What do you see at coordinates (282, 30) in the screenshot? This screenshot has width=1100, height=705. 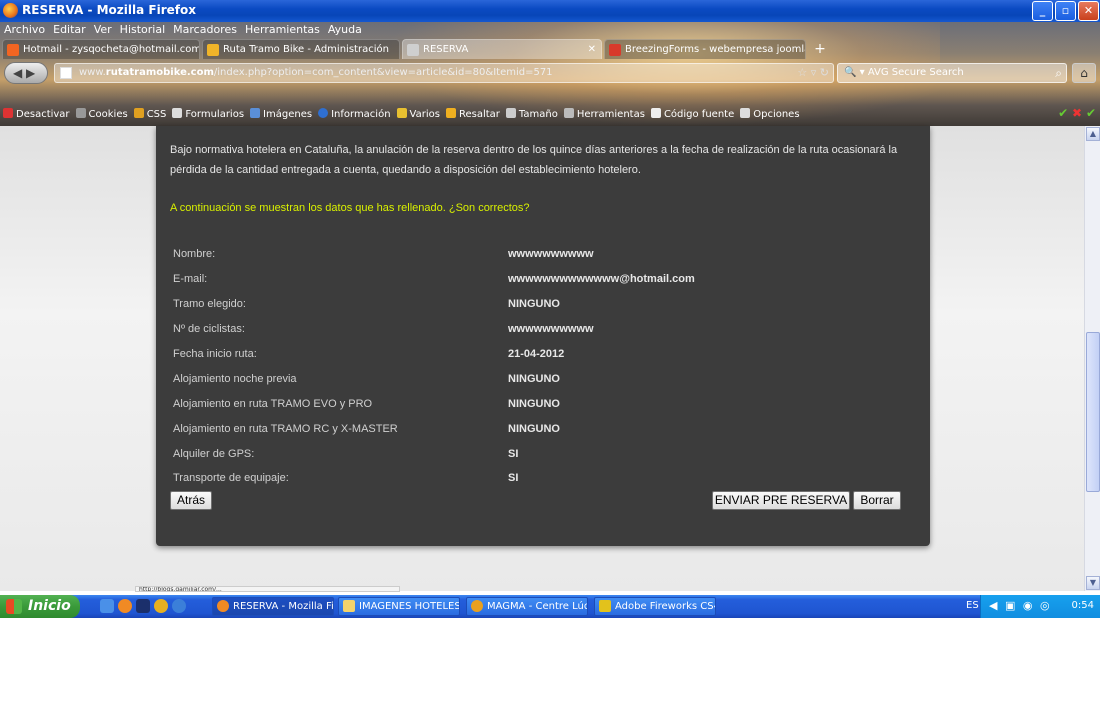 I see `menu-herramientas: Herramientas` at bounding box center [282, 30].